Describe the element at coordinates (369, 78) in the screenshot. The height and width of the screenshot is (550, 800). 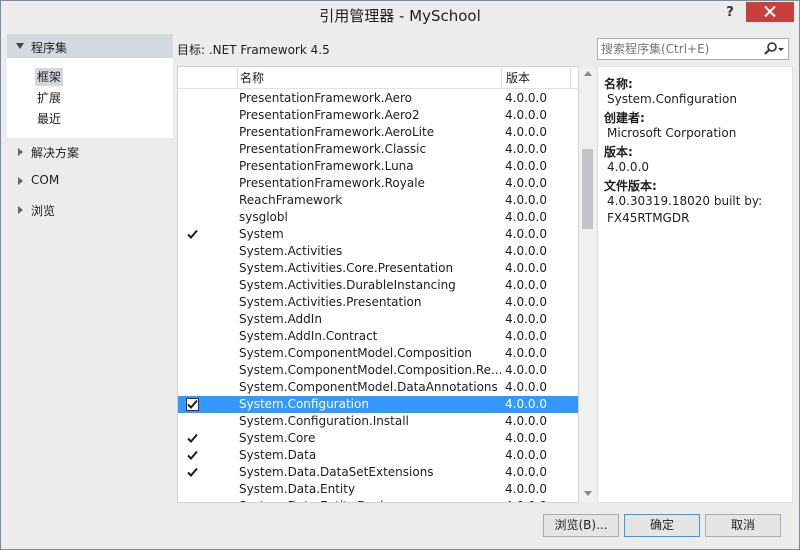
I see `column-header-name: 名称` at that location.